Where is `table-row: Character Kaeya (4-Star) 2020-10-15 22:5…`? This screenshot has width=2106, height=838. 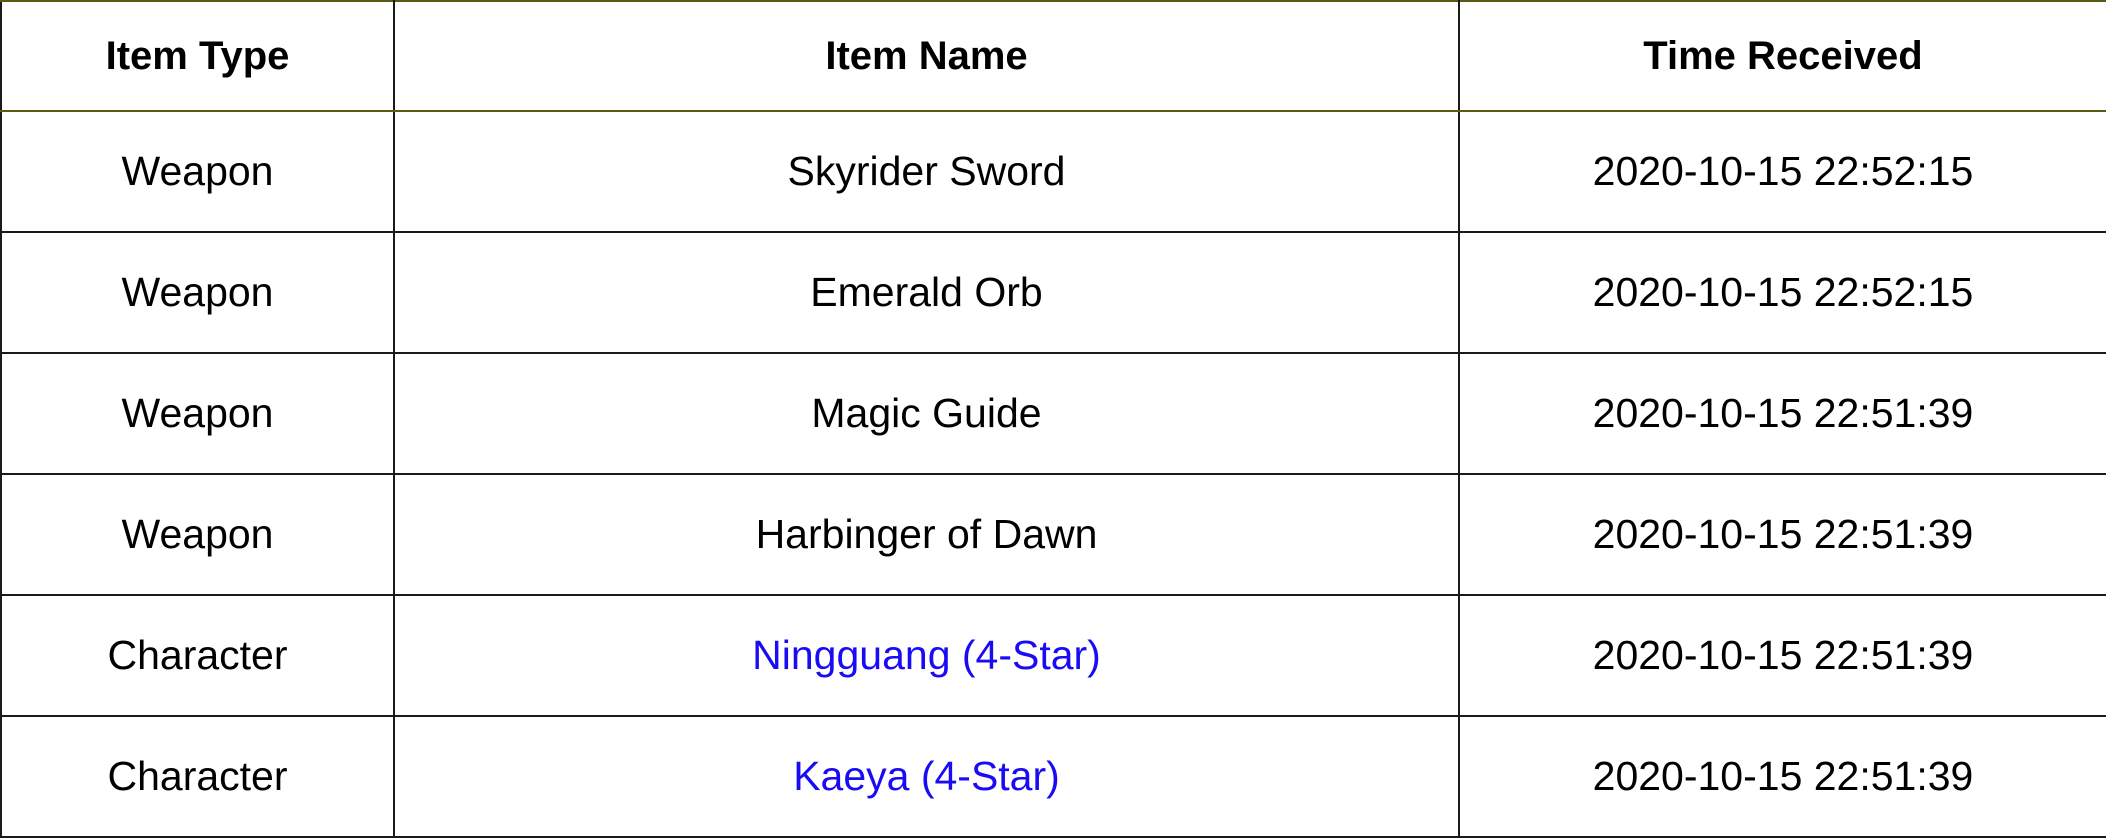 table-row: Character Kaeya (4-Star) 2020-10-15 22:5… is located at coordinates (1053, 776).